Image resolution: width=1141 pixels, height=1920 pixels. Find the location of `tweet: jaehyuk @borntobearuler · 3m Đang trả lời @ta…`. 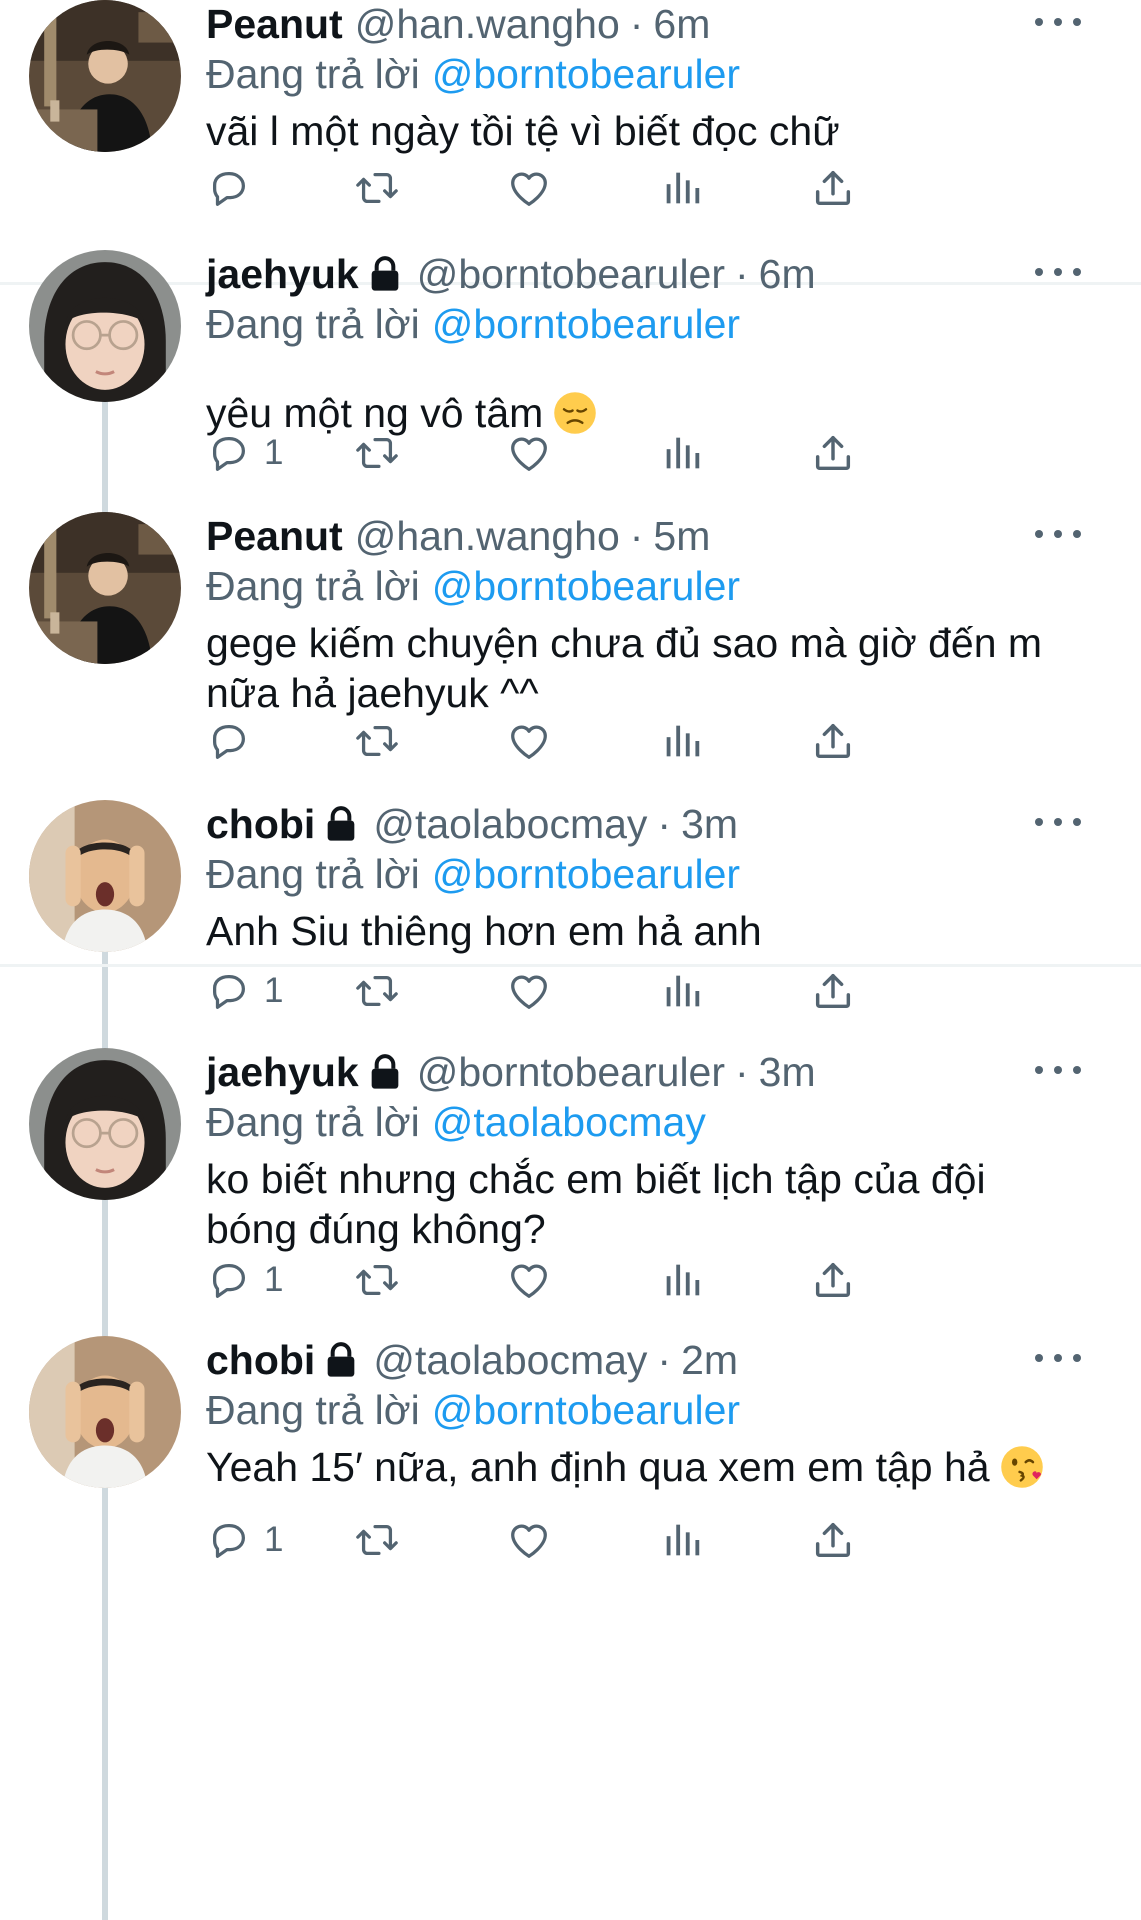

tweet: jaehyuk @borntobearuler · 3m Đang trả lời @ta… is located at coordinates (570, 1150).